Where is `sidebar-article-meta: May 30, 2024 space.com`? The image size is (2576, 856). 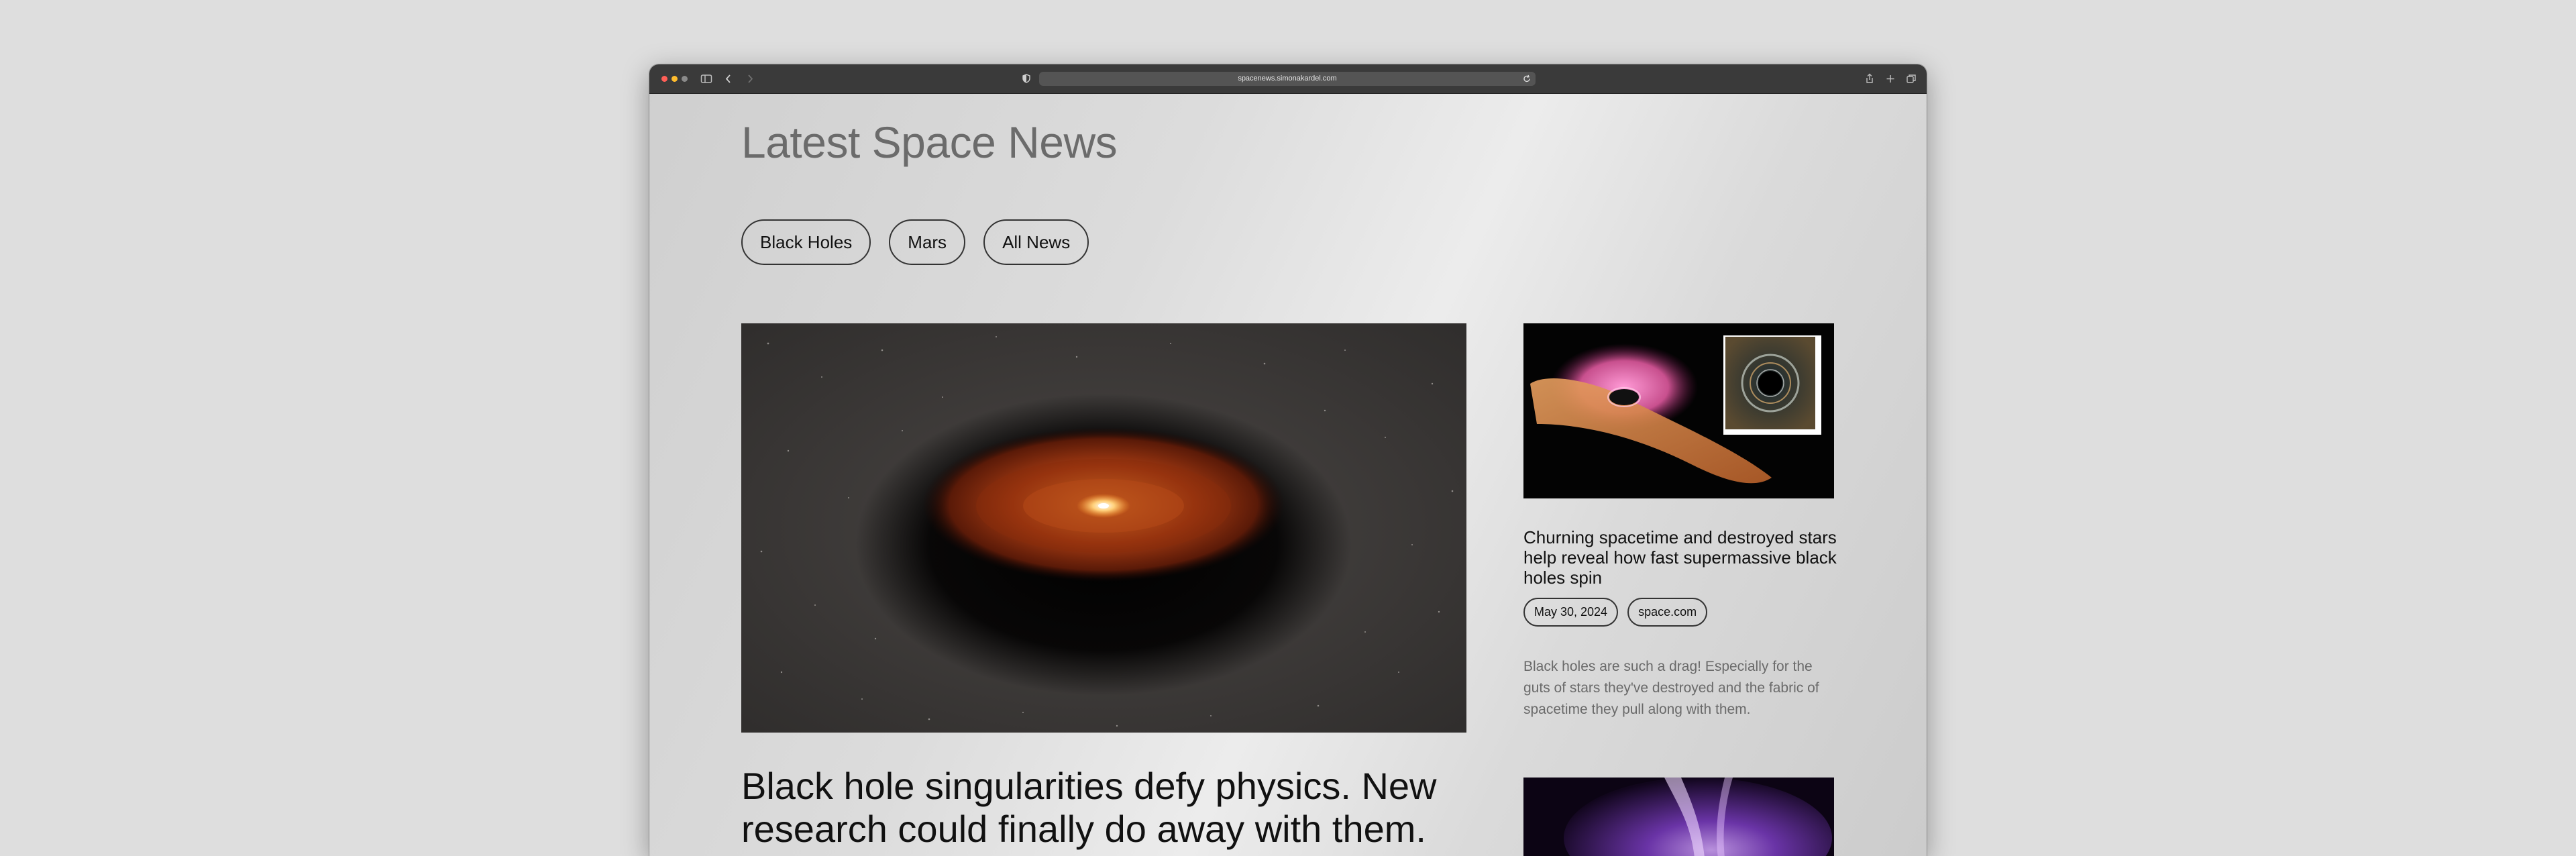 sidebar-article-meta: May 30, 2024 space.com is located at coordinates (1615, 612).